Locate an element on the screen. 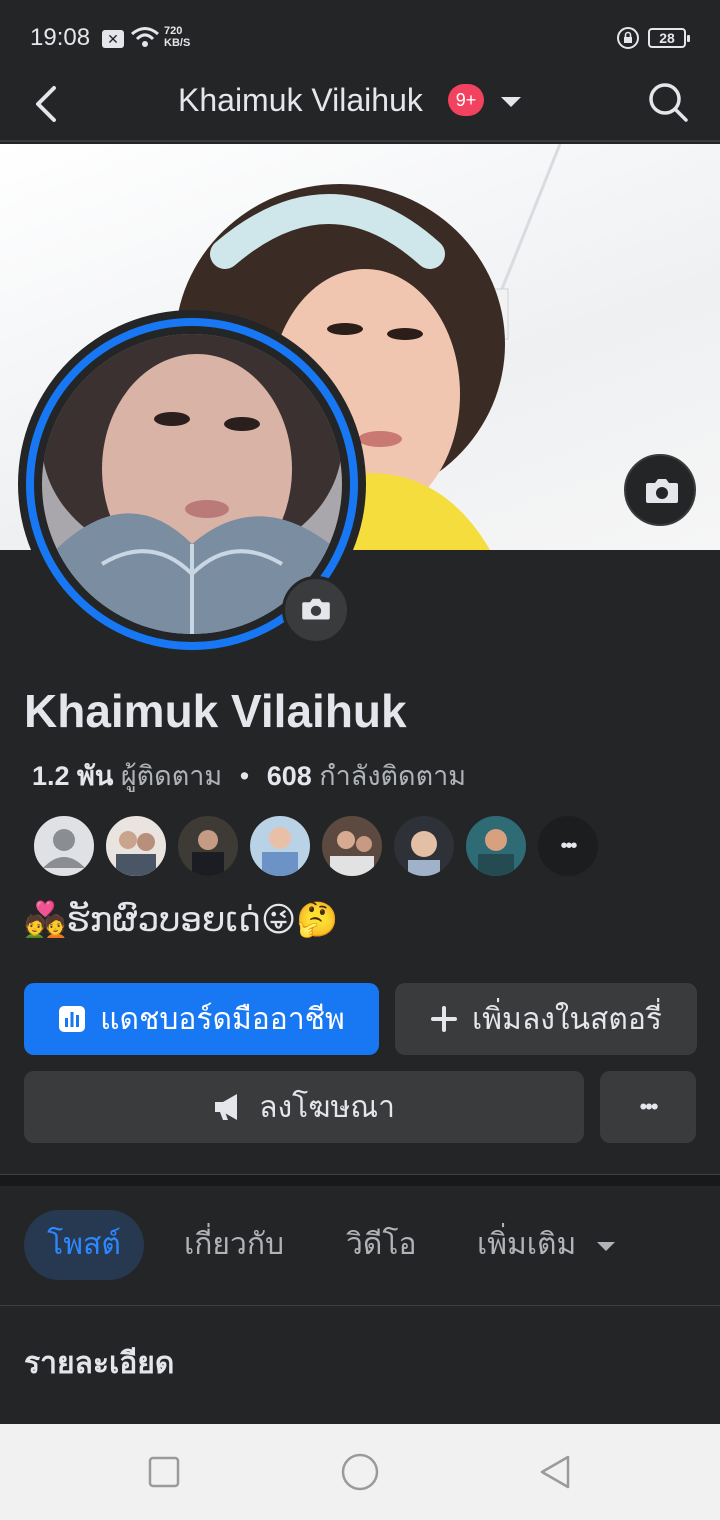  battery-indicator: 28 is located at coordinates (669, 38).